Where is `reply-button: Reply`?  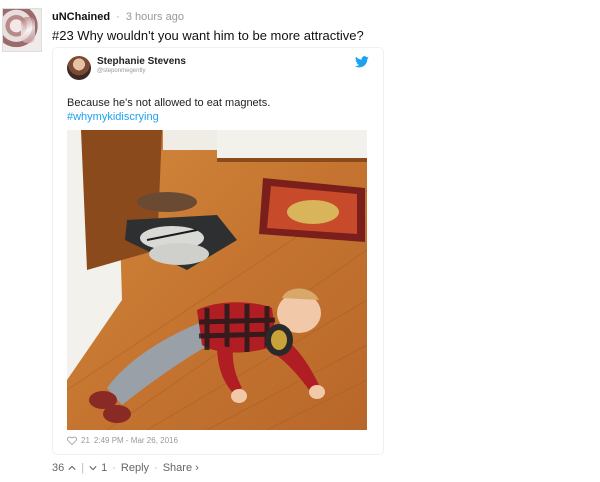 reply-button: Reply is located at coordinates (135, 468).